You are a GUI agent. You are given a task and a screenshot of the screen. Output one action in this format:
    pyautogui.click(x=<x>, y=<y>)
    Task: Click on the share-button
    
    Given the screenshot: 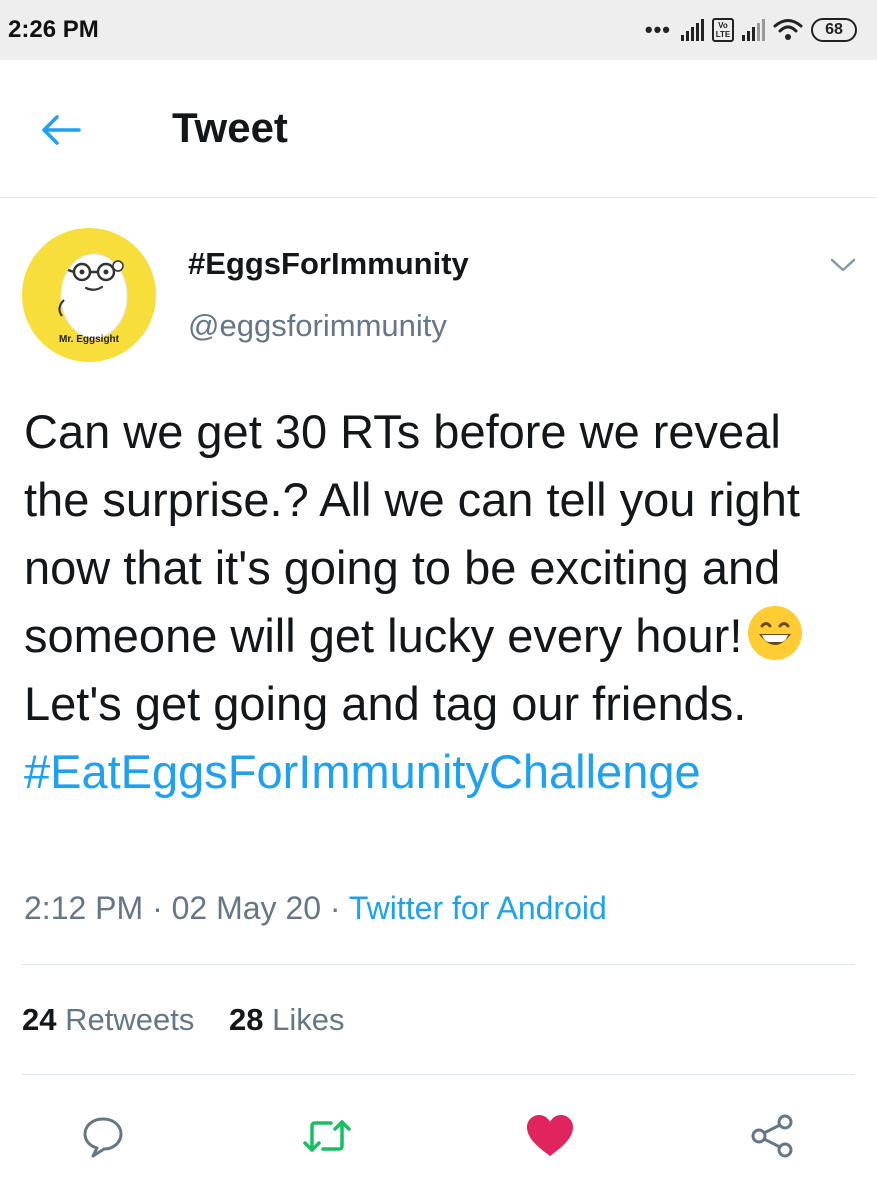 What is the action you would take?
    pyautogui.click(x=773, y=1136)
    